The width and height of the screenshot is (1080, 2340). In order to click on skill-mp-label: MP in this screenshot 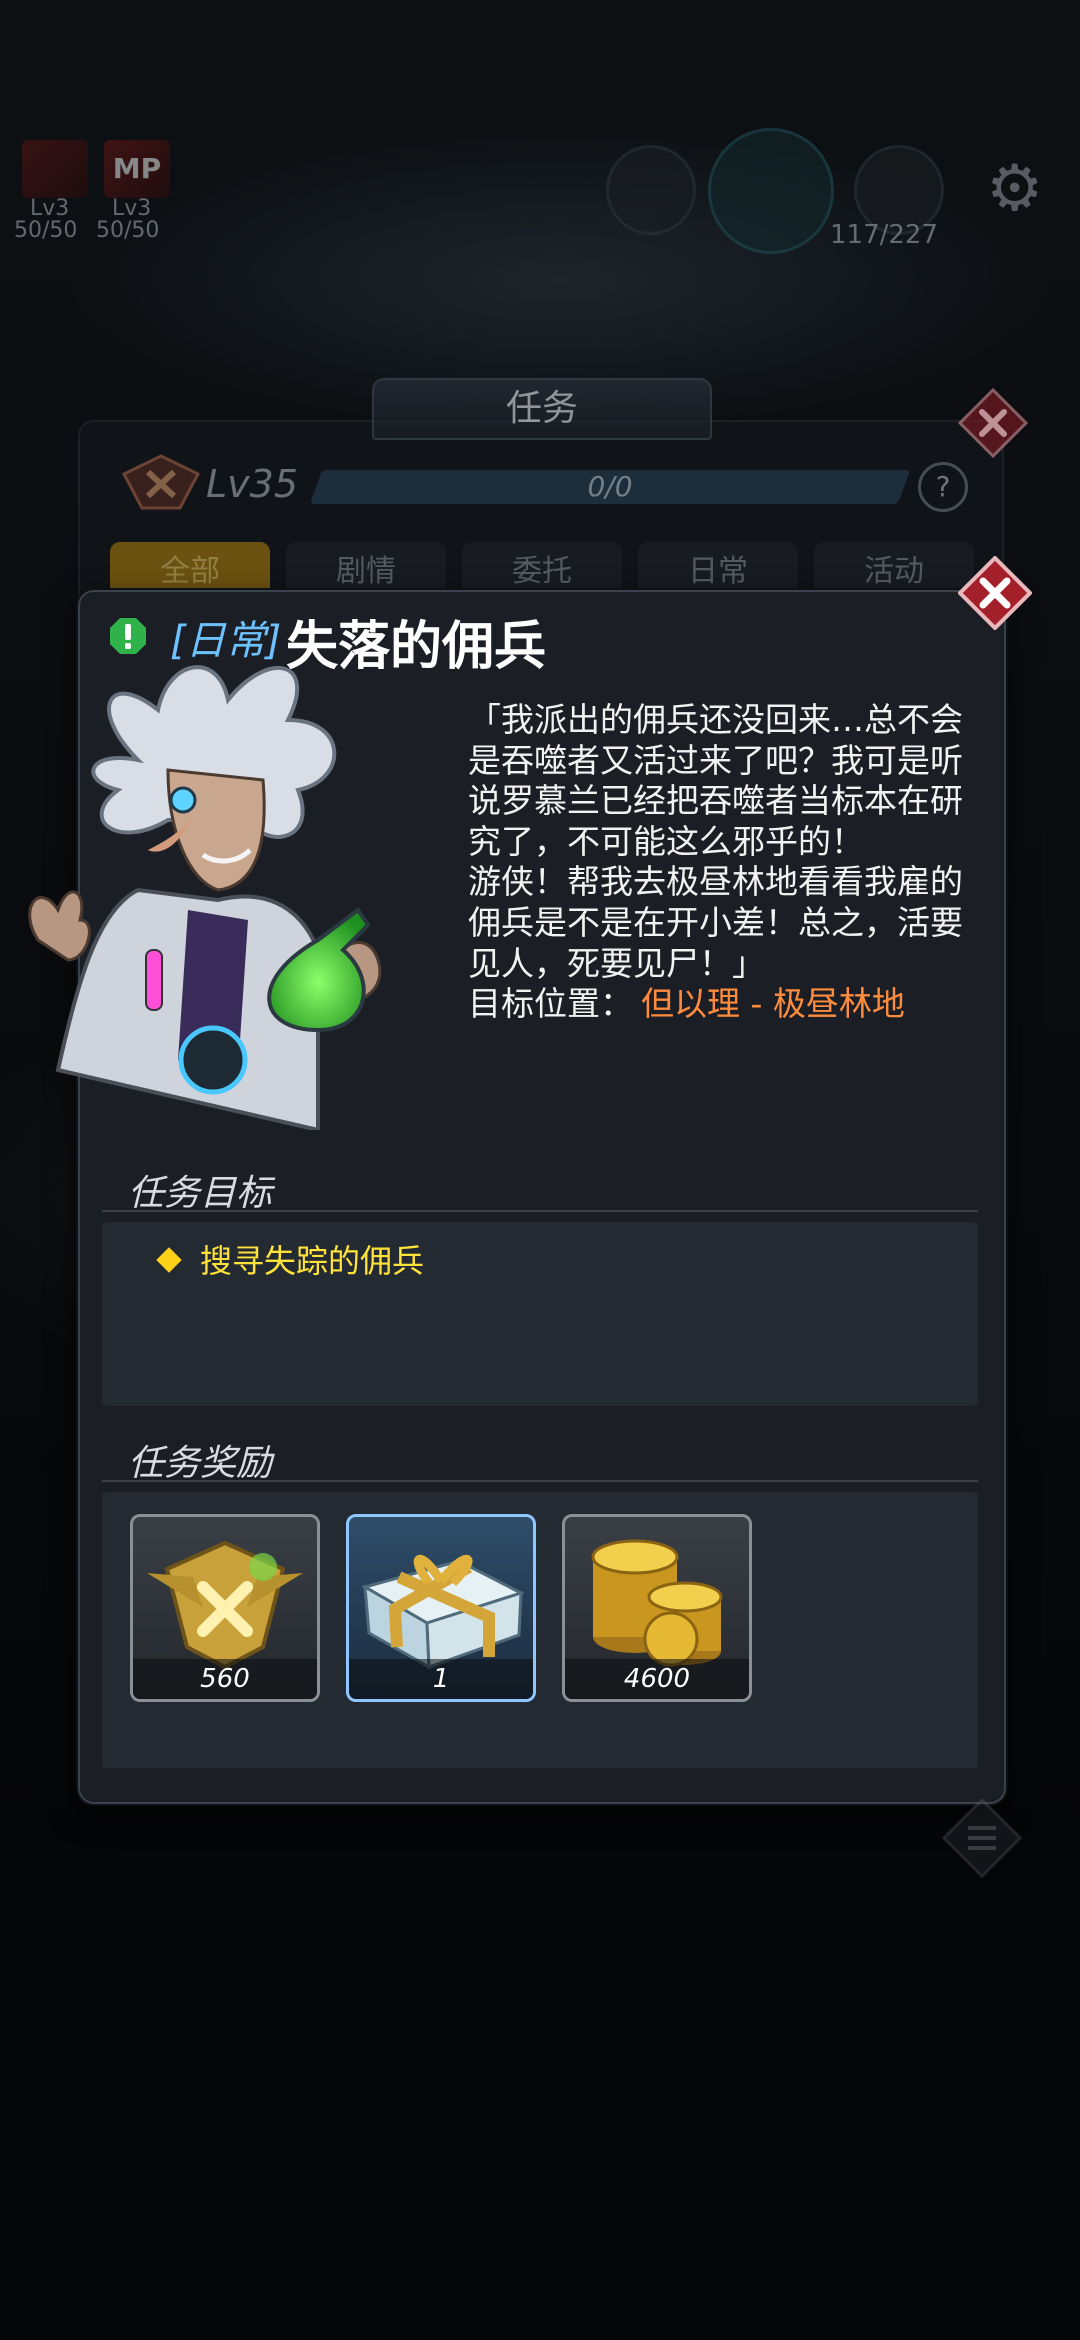, I will do `click(137, 168)`.